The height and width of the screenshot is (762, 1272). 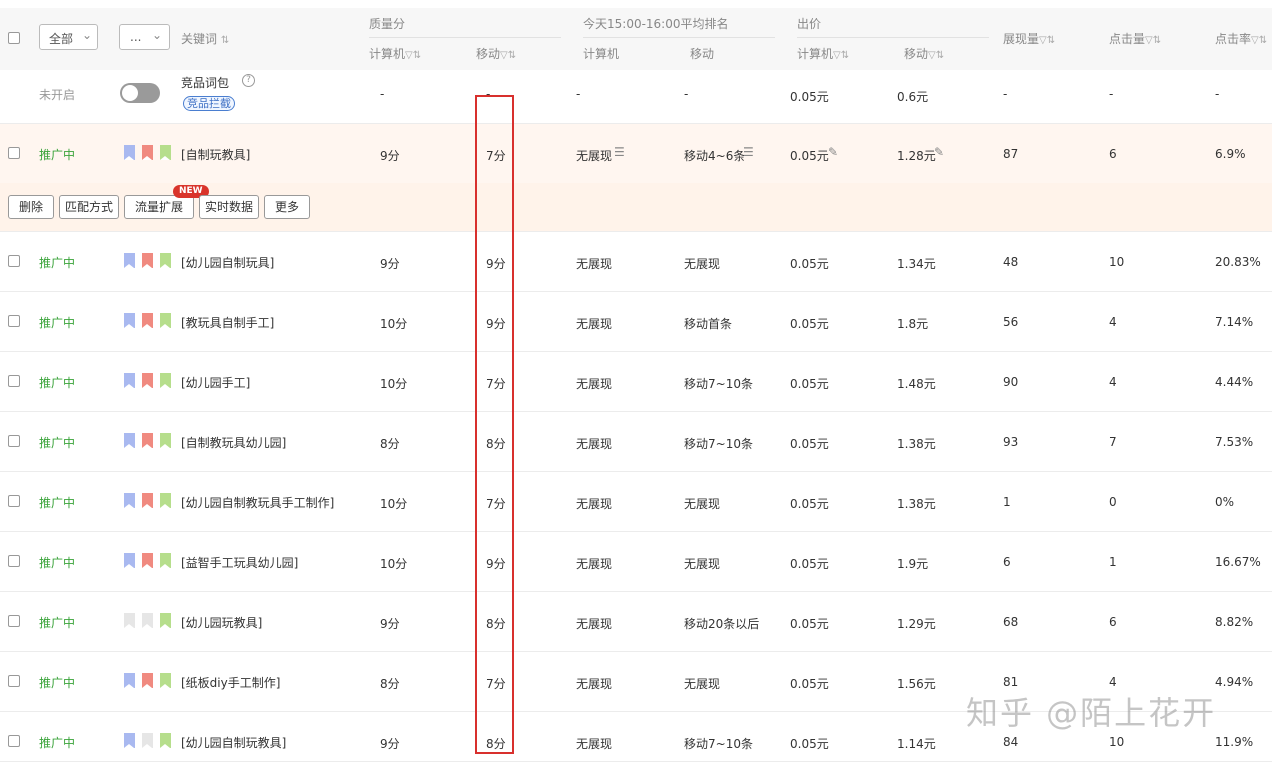 I want to click on keyword-text: [益智手工玩具幼儿园], so click(x=240, y=563).